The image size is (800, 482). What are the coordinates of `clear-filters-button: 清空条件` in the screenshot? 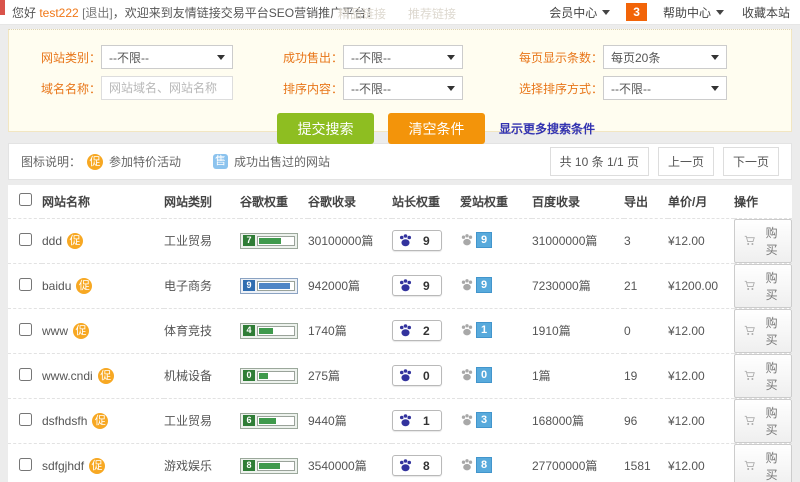 It's located at (436, 128).